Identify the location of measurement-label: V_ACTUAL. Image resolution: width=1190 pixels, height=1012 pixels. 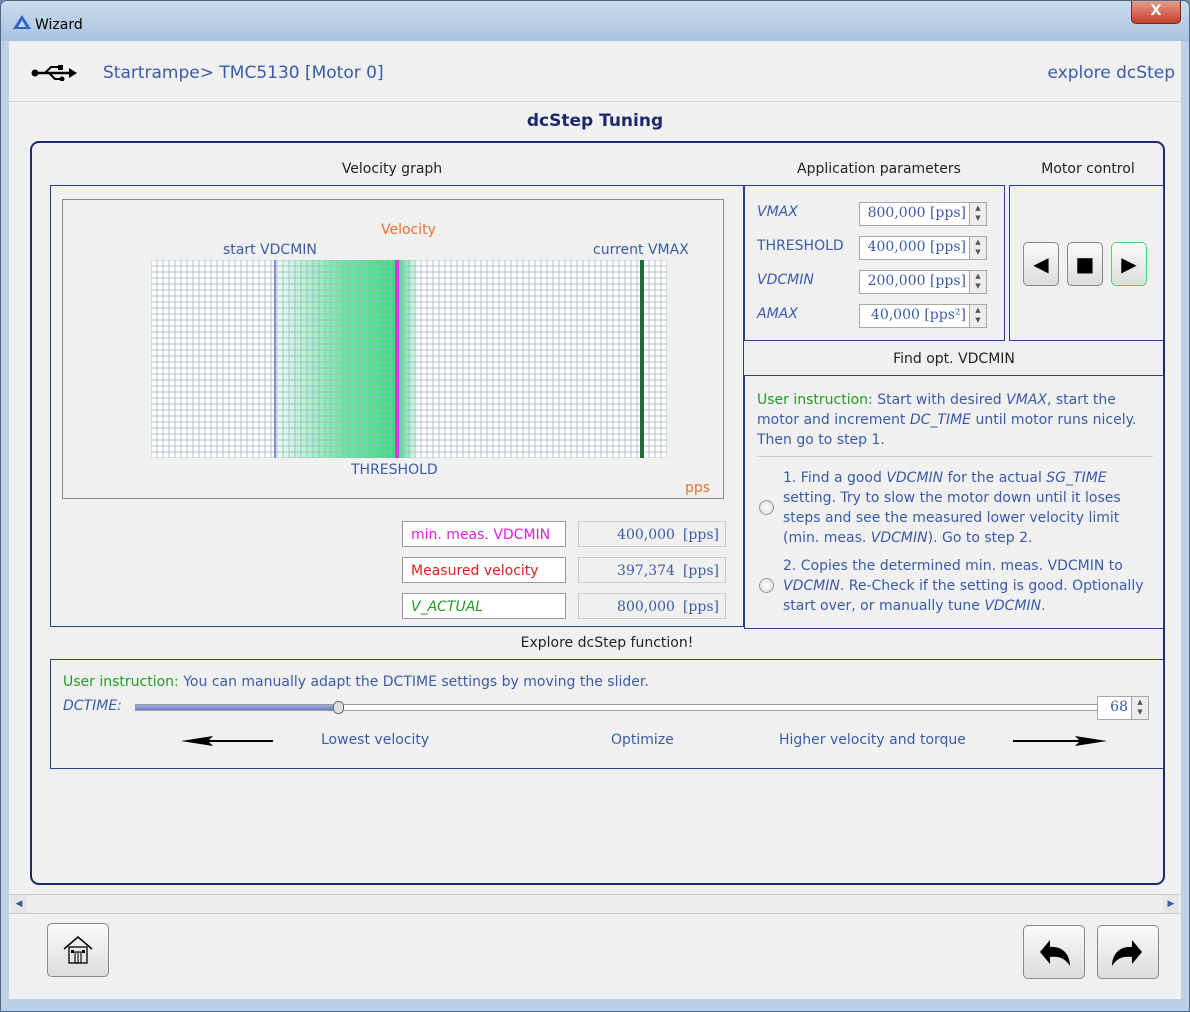
(484, 606).